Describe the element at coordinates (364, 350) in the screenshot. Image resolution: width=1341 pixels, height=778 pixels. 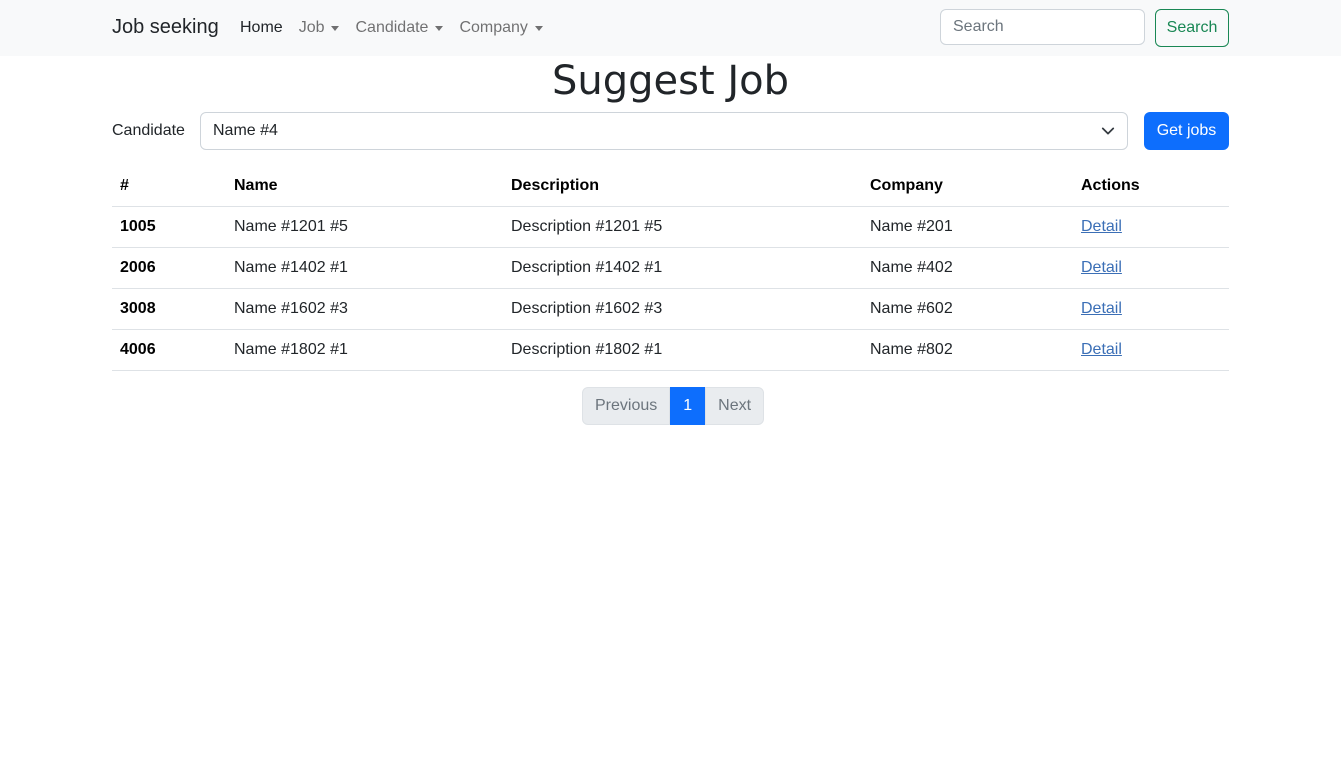
I see `job-name: Name #1802 #1` at that location.